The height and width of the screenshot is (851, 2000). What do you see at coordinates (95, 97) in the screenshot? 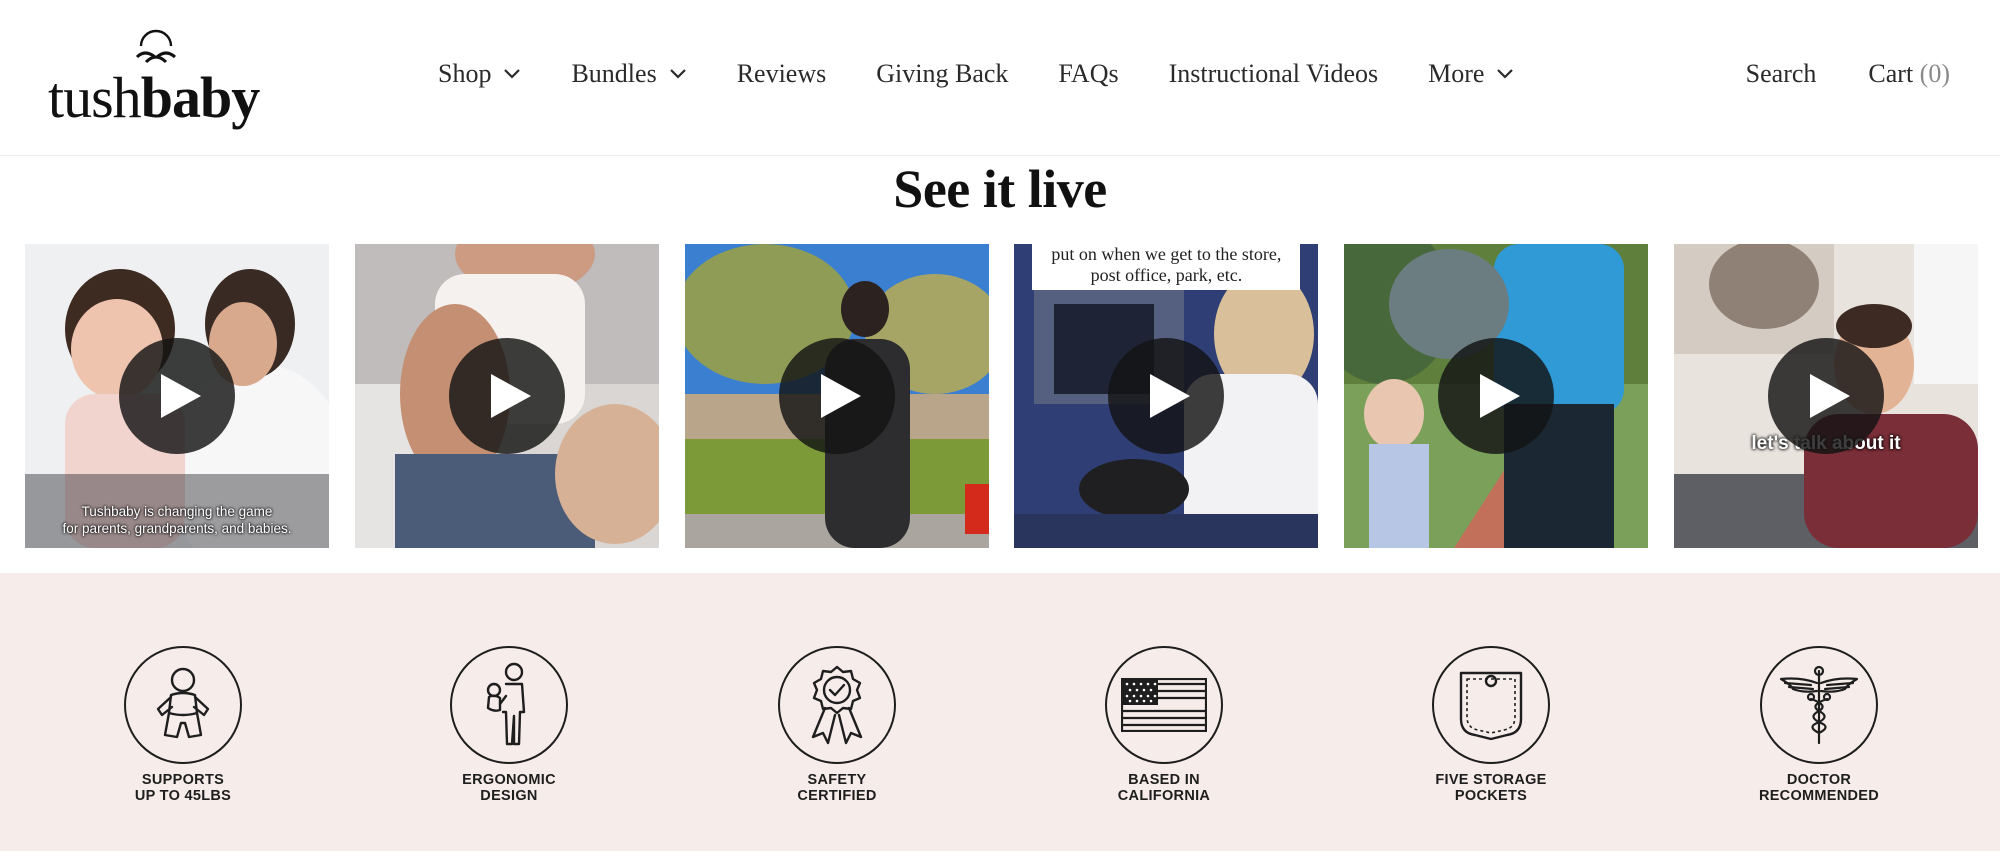
I see `logo-light-text: tush` at bounding box center [95, 97].